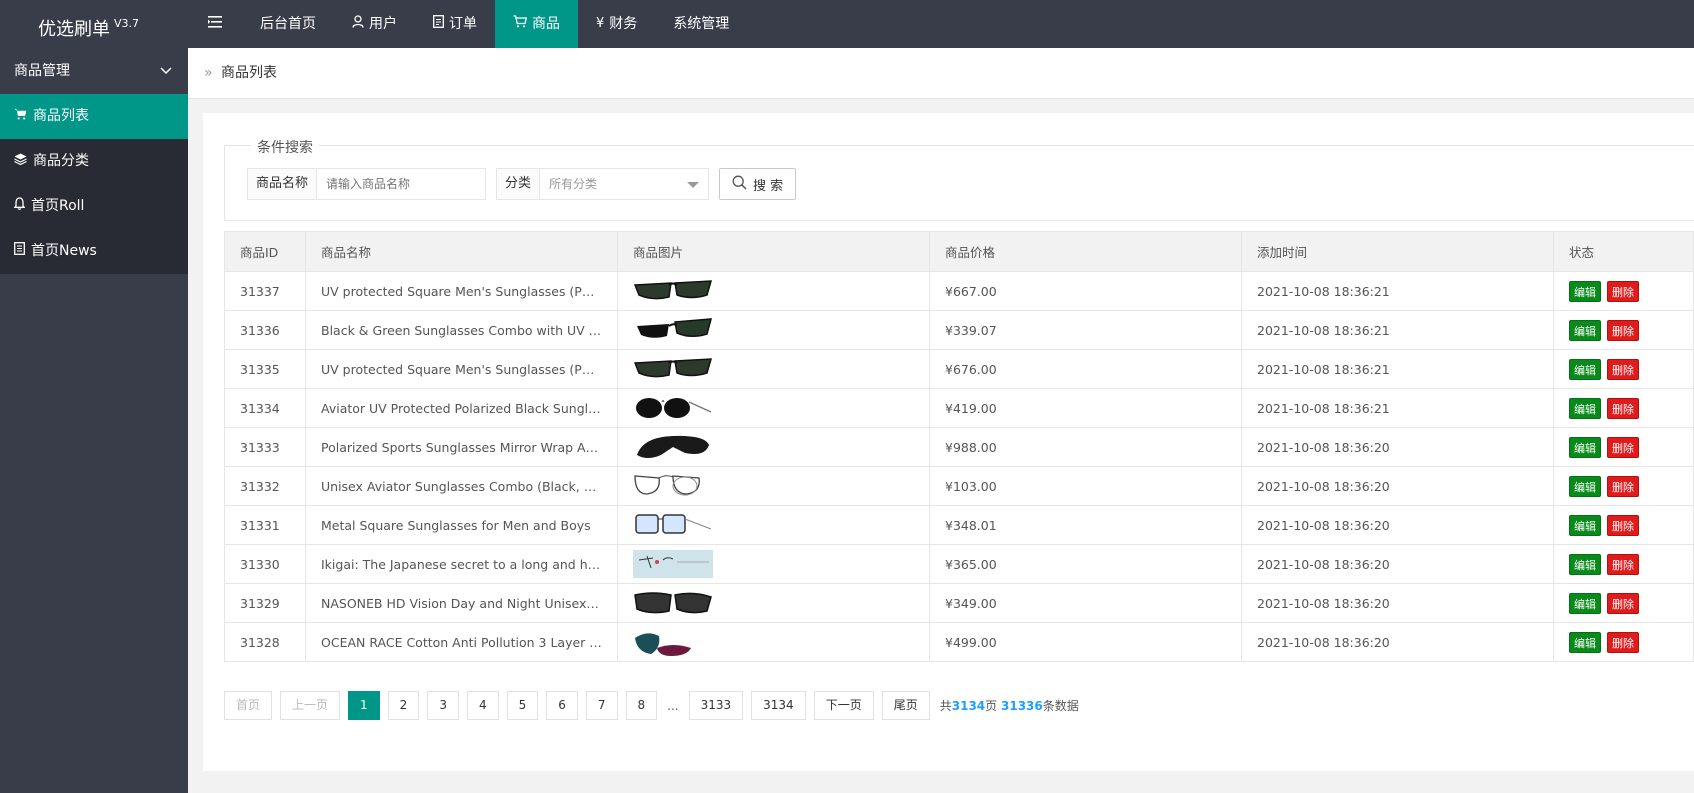  Describe the element at coordinates (461, 251) in the screenshot. I see `col-header-name: 商品名称` at that location.